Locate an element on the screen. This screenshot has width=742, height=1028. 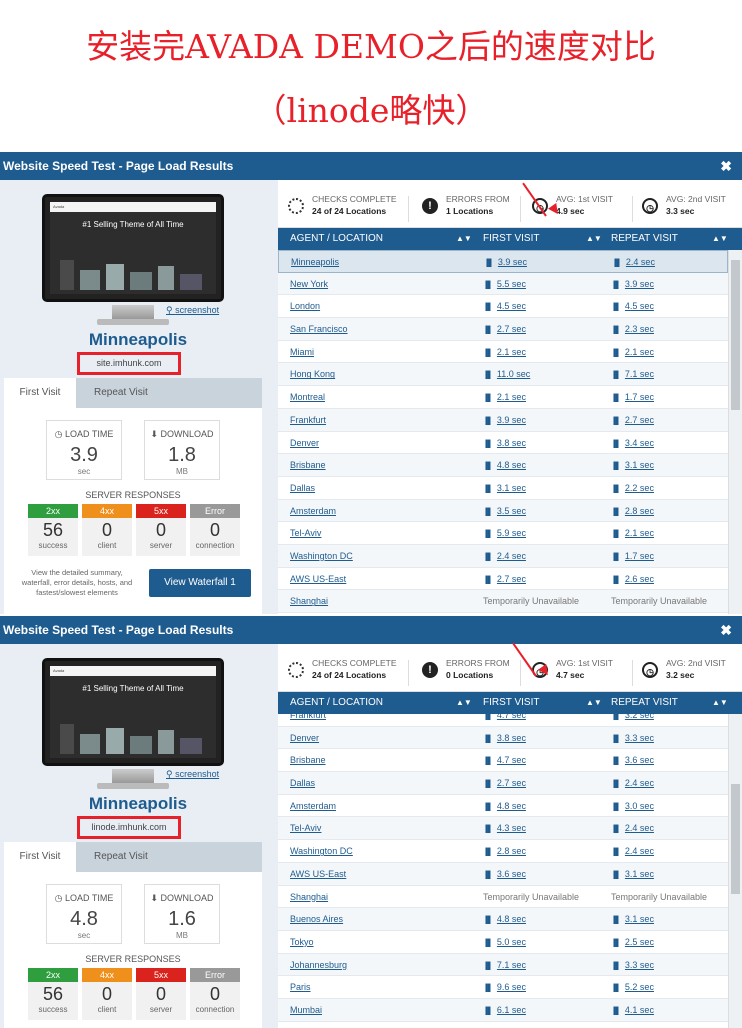
table-row: Dallas ▐▌ 2.7 sec ▐▌ 2.4 sec is located at coordinates (503, 783).